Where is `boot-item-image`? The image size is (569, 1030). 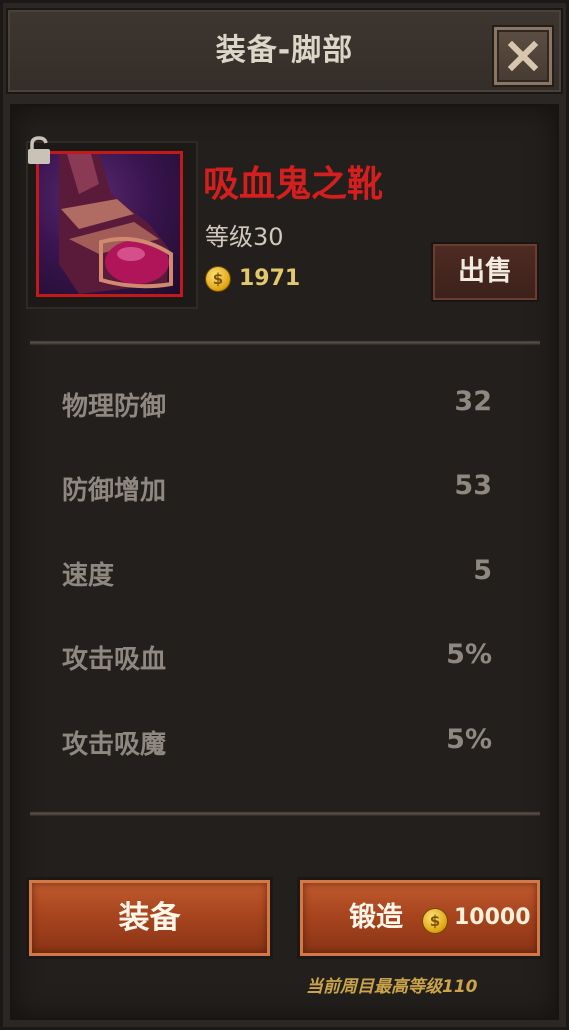 boot-item-image is located at coordinates (109, 224).